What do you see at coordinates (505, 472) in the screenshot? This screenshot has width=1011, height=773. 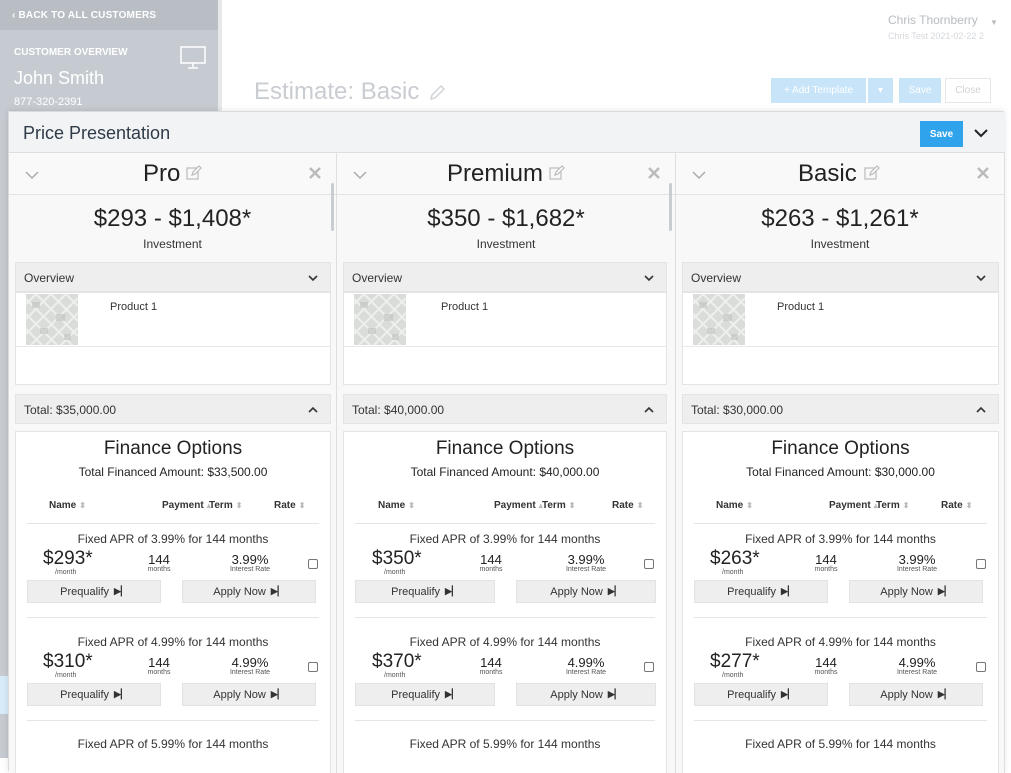 I see `total-financed-amount: Total Financed Amount: $40,000.00` at bounding box center [505, 472].